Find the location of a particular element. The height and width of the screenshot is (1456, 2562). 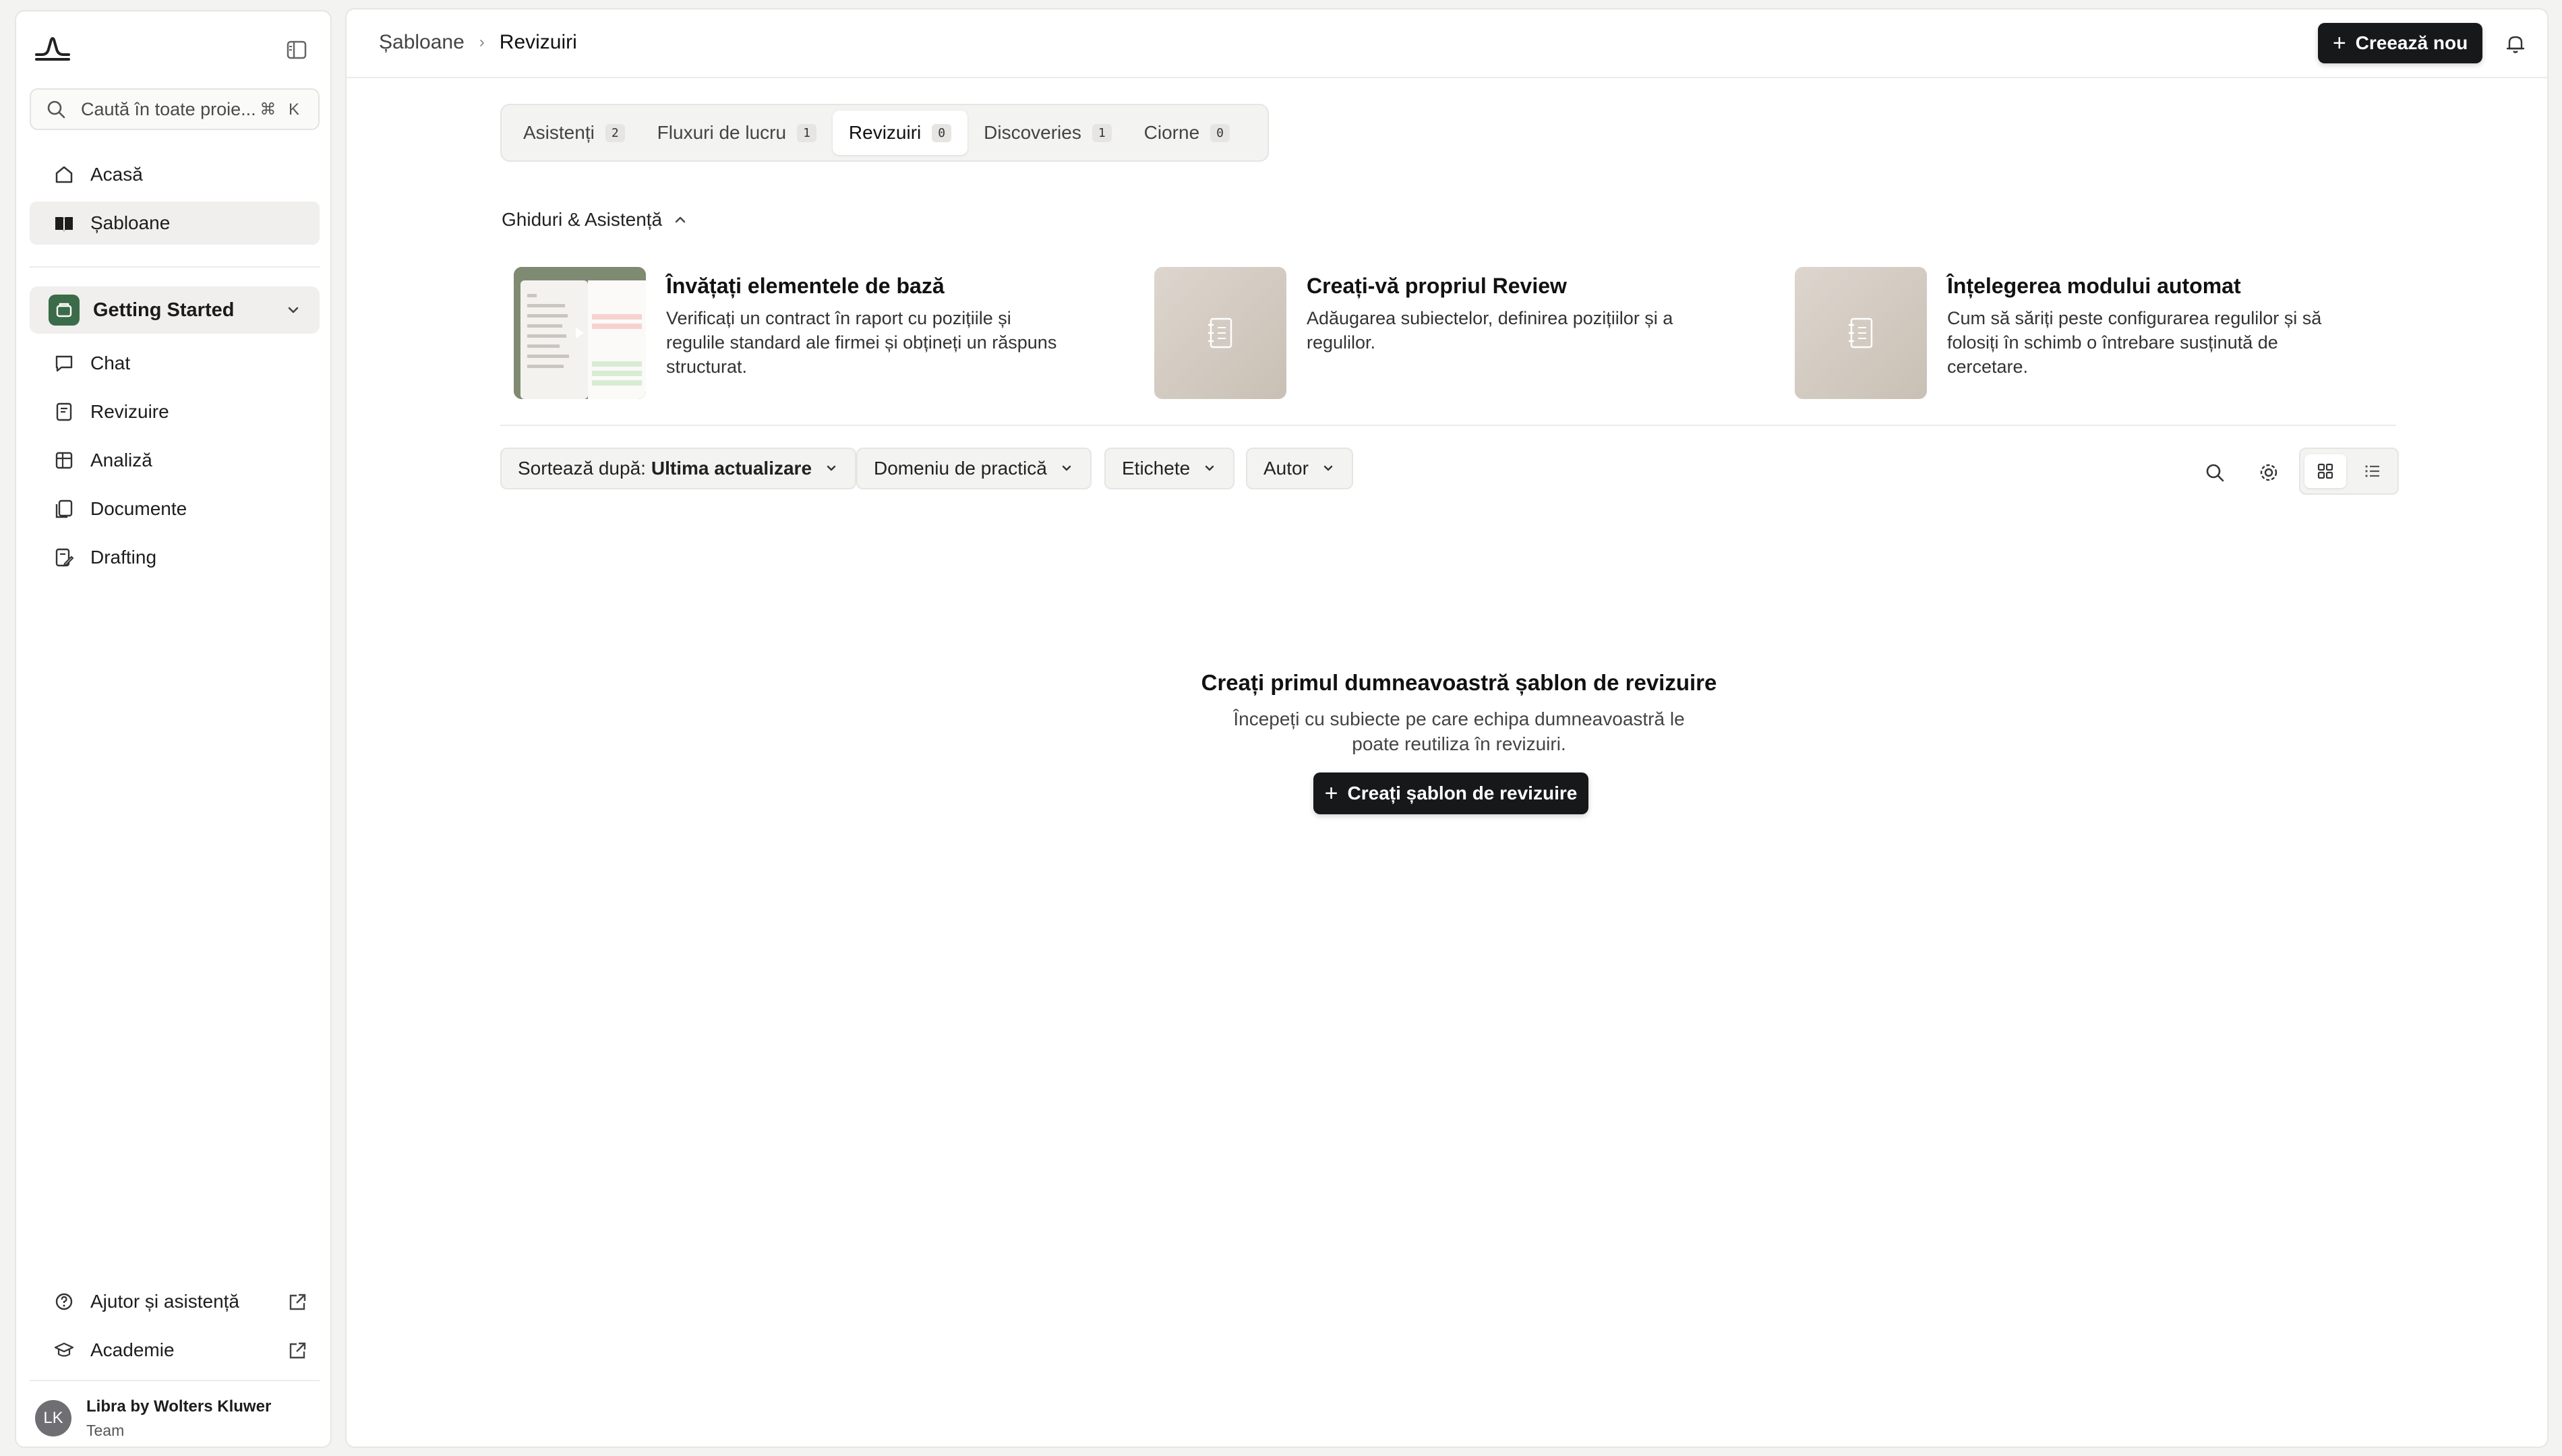

nav-item-drafting: Drafting is located at coordinates (175, 557).